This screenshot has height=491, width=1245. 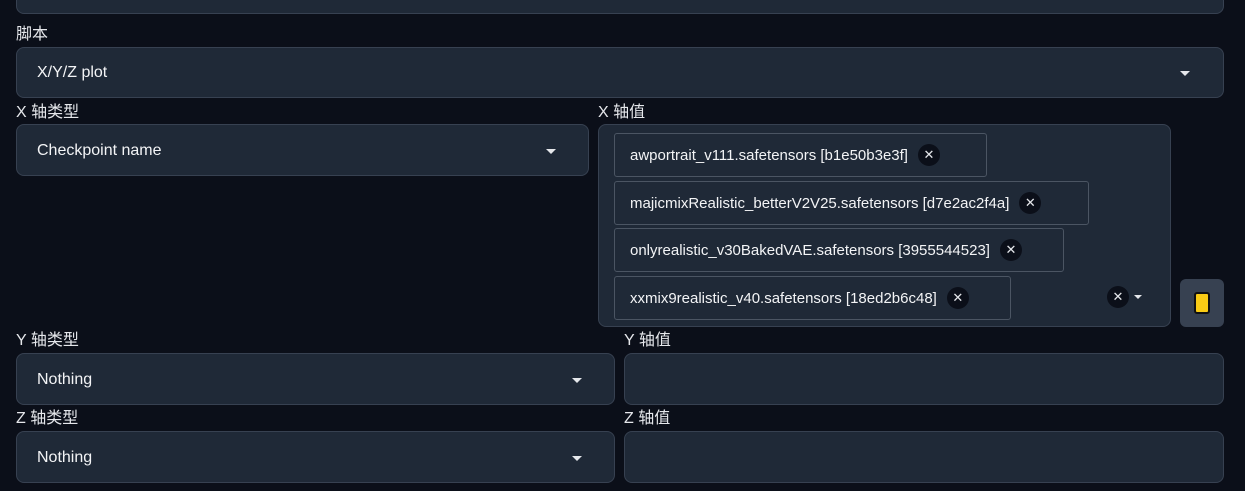 I want to click on x-axis-values-label: X 轴值, so click(x=622, y=112).